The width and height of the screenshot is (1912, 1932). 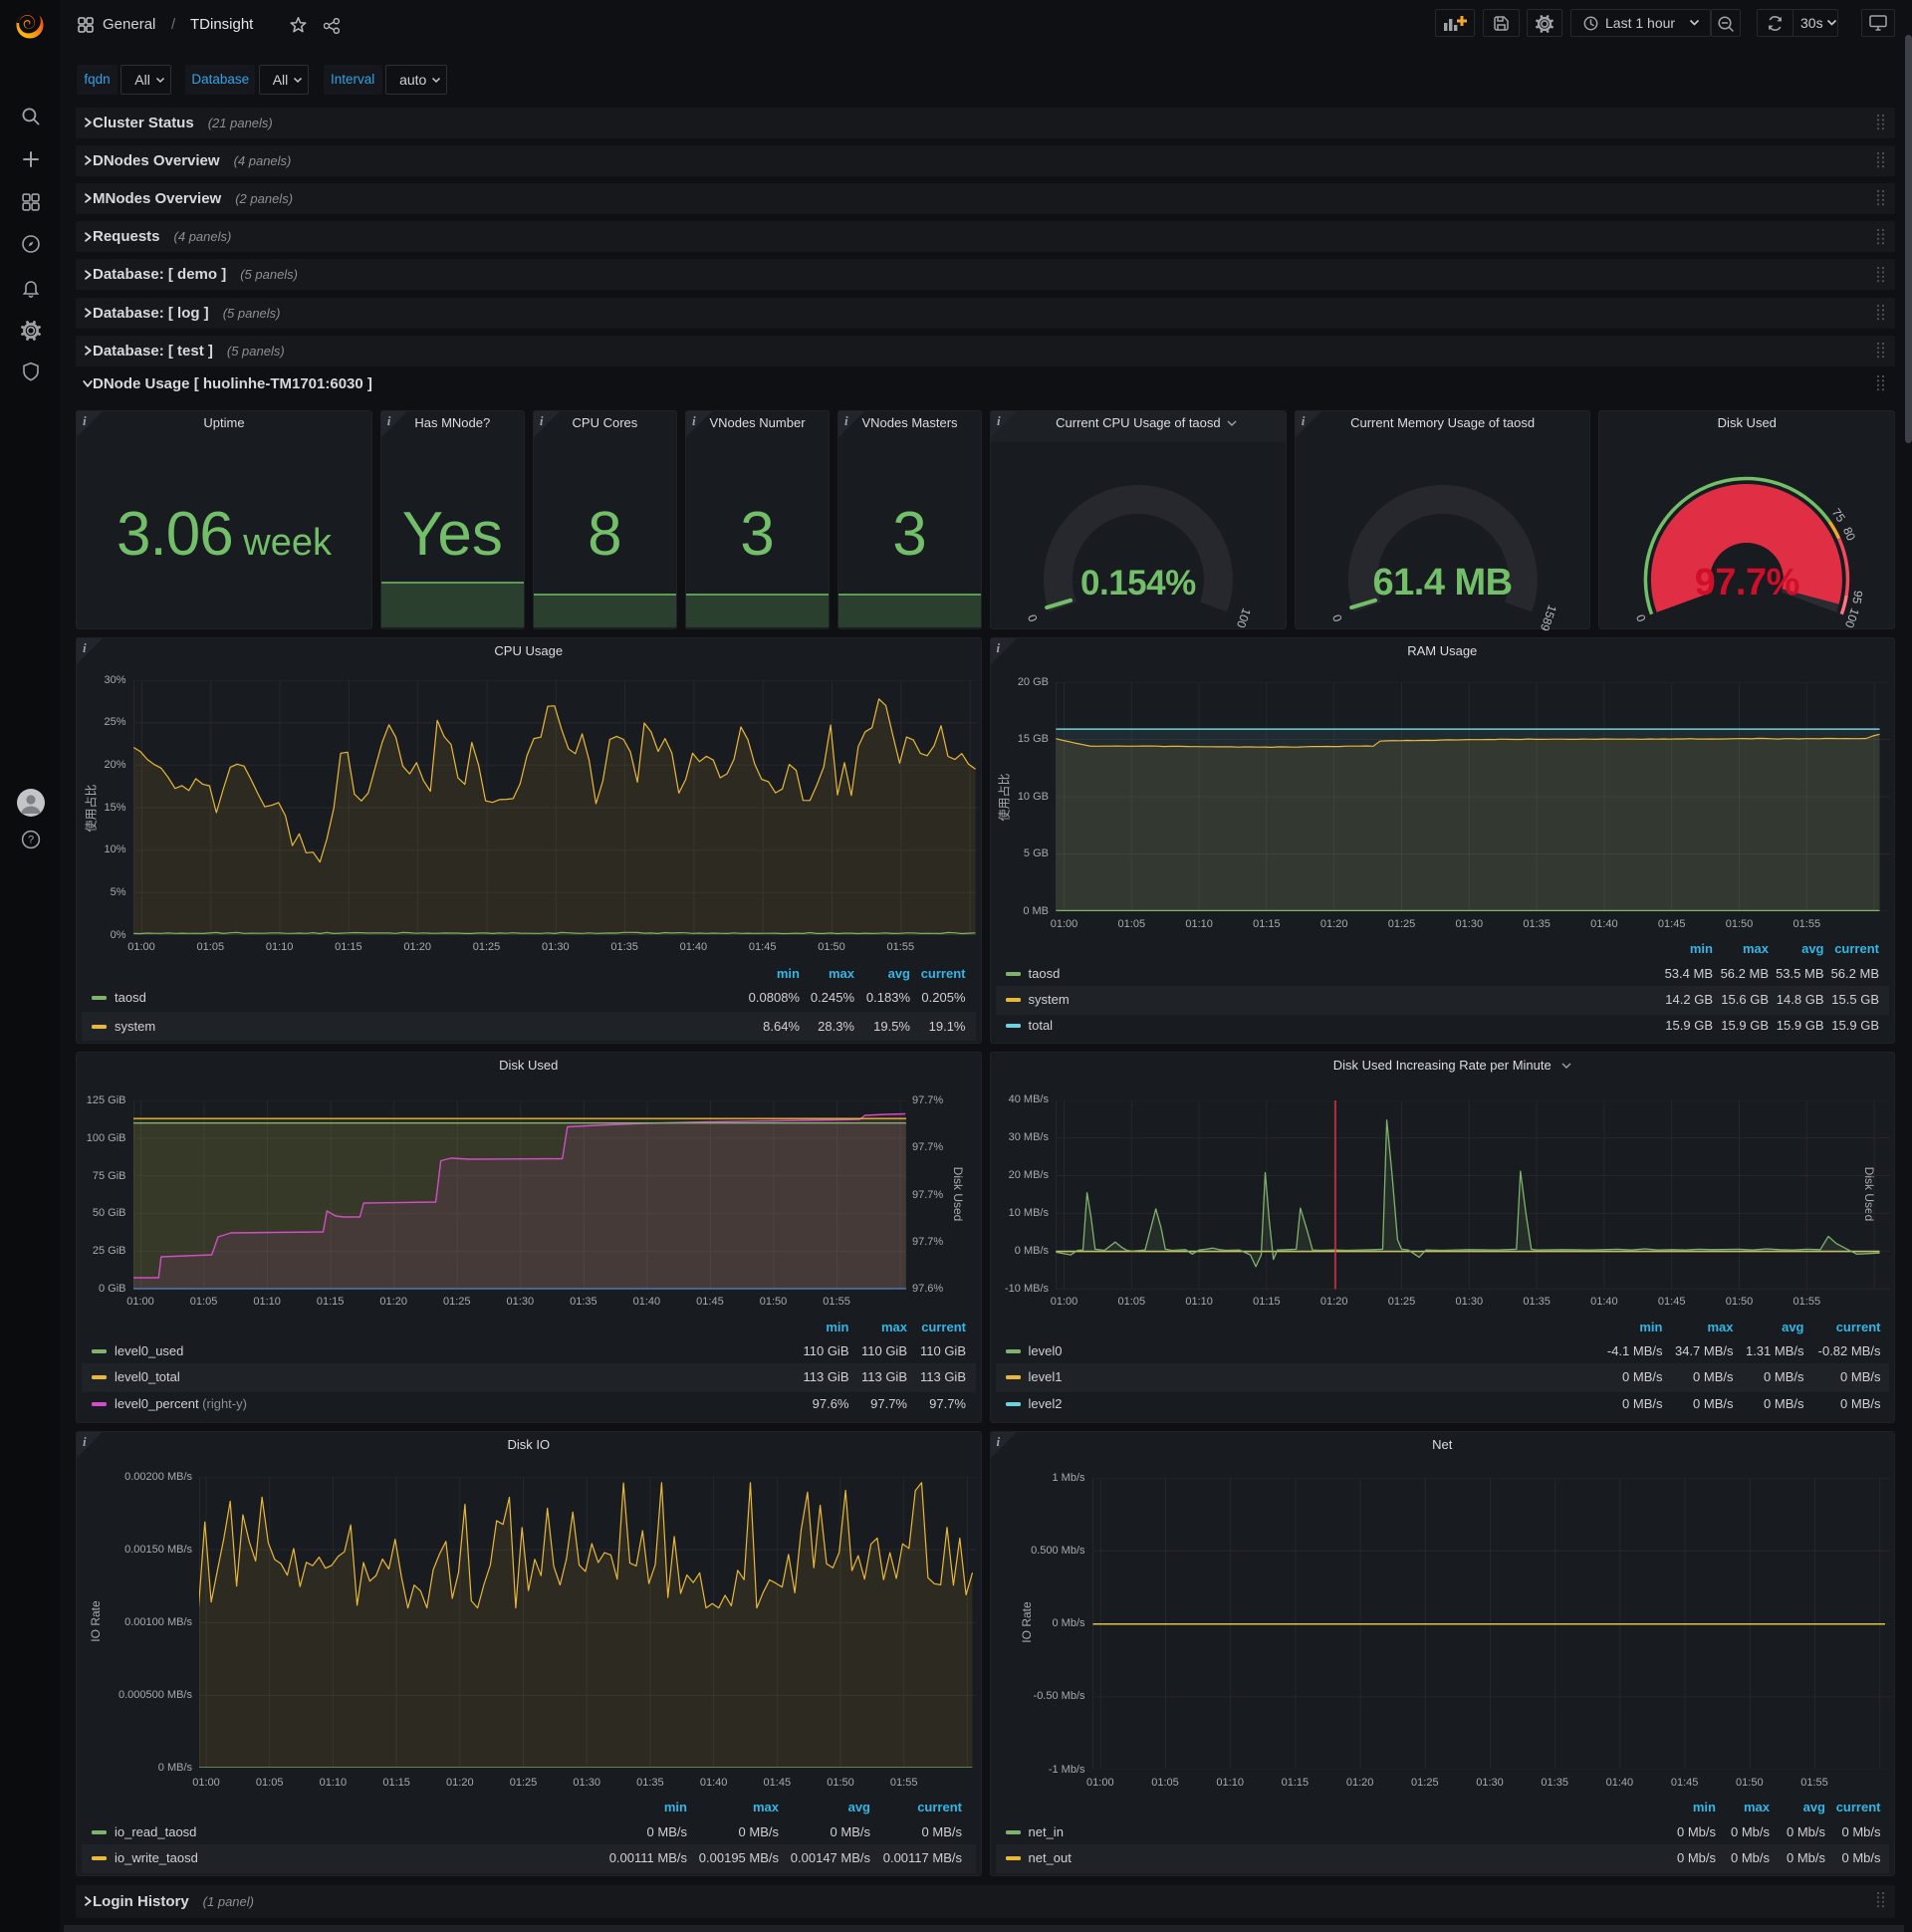 I want to click on svg-text: 80, so click(x=1849, y=534).